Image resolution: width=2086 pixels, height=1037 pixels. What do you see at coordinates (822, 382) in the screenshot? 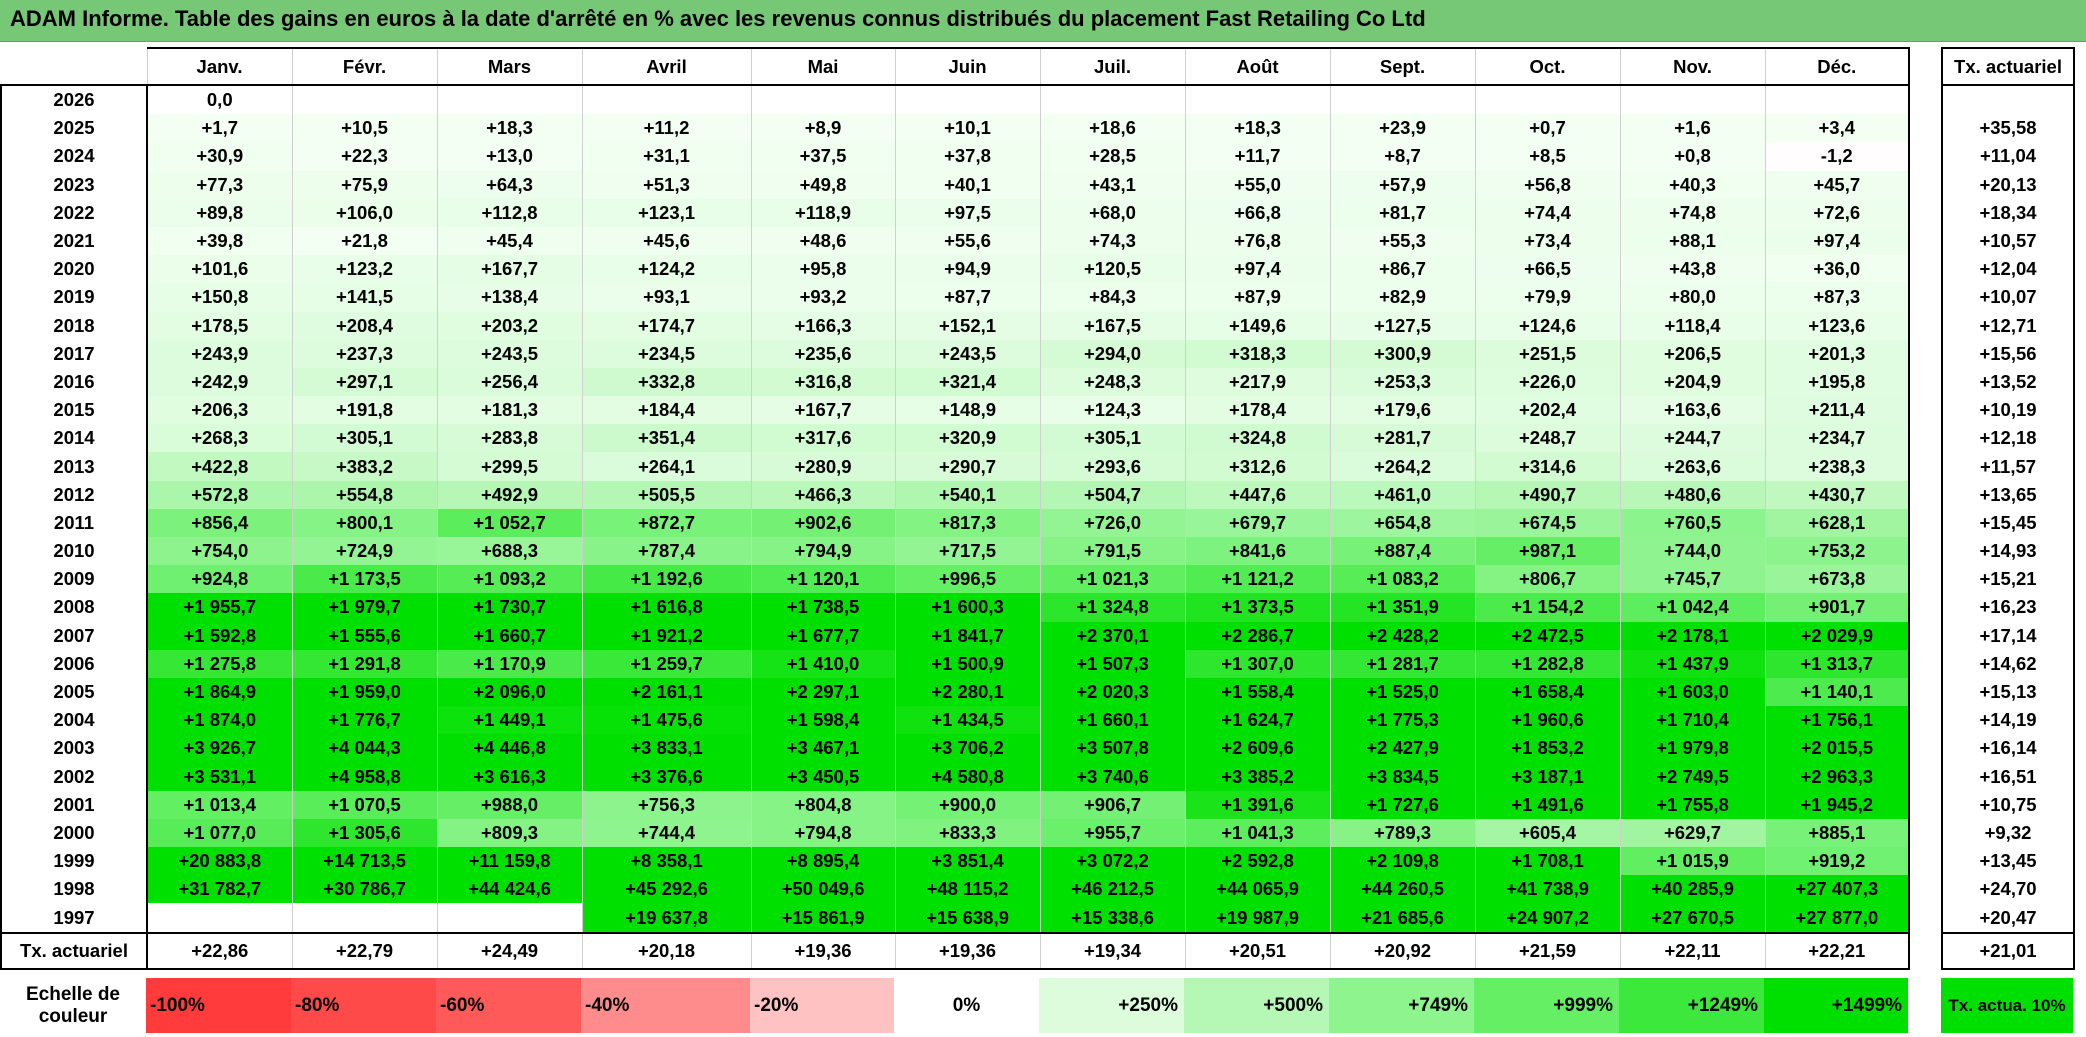
I see `gain-cell: +316,8` at bounding box center [822, 382].